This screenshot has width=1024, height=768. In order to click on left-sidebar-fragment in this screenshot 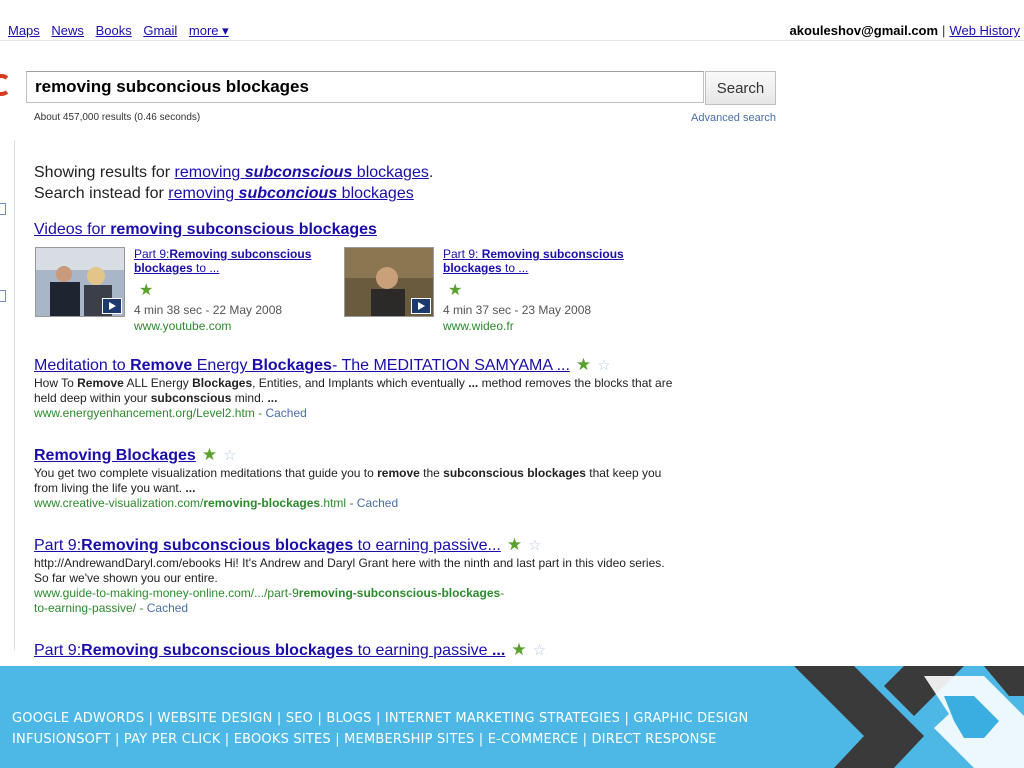, I will do `click(7, 385)`.